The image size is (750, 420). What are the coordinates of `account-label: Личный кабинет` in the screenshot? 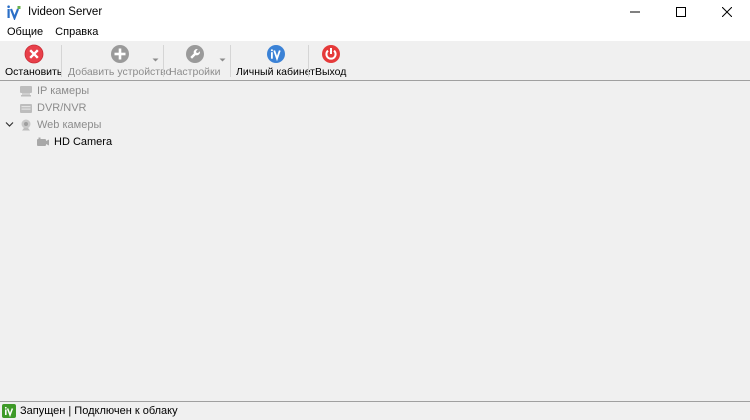 It's located at (275, 72).